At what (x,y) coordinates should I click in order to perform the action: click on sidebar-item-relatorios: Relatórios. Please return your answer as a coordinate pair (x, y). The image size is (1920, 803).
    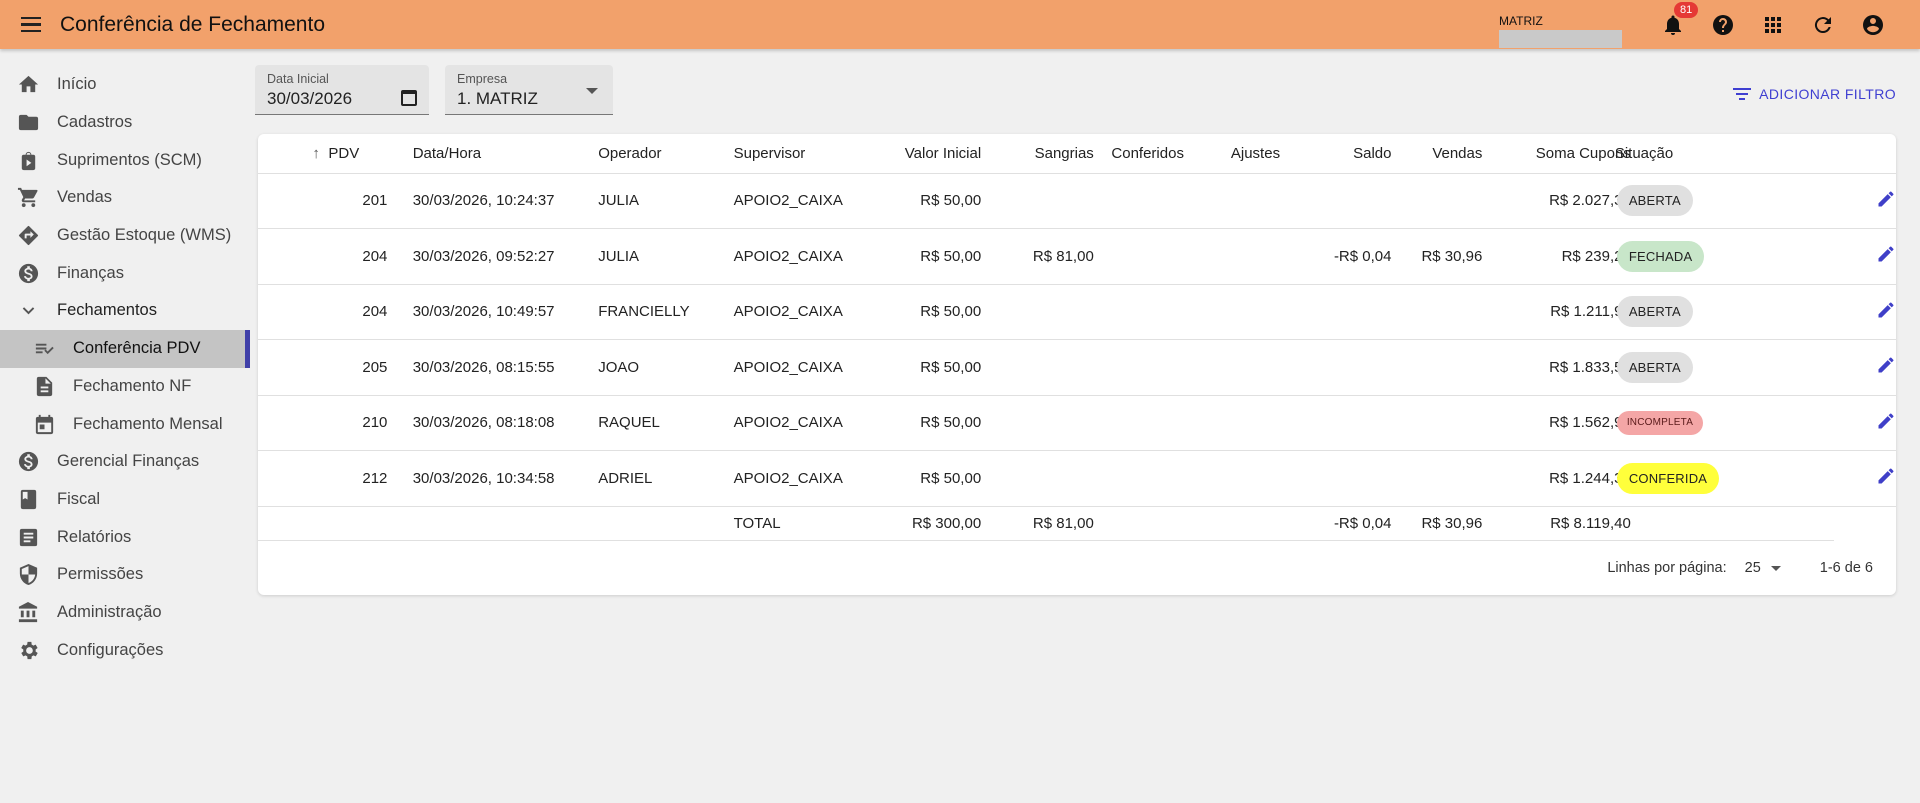
    Looking at the image, I should click on (125, 537).